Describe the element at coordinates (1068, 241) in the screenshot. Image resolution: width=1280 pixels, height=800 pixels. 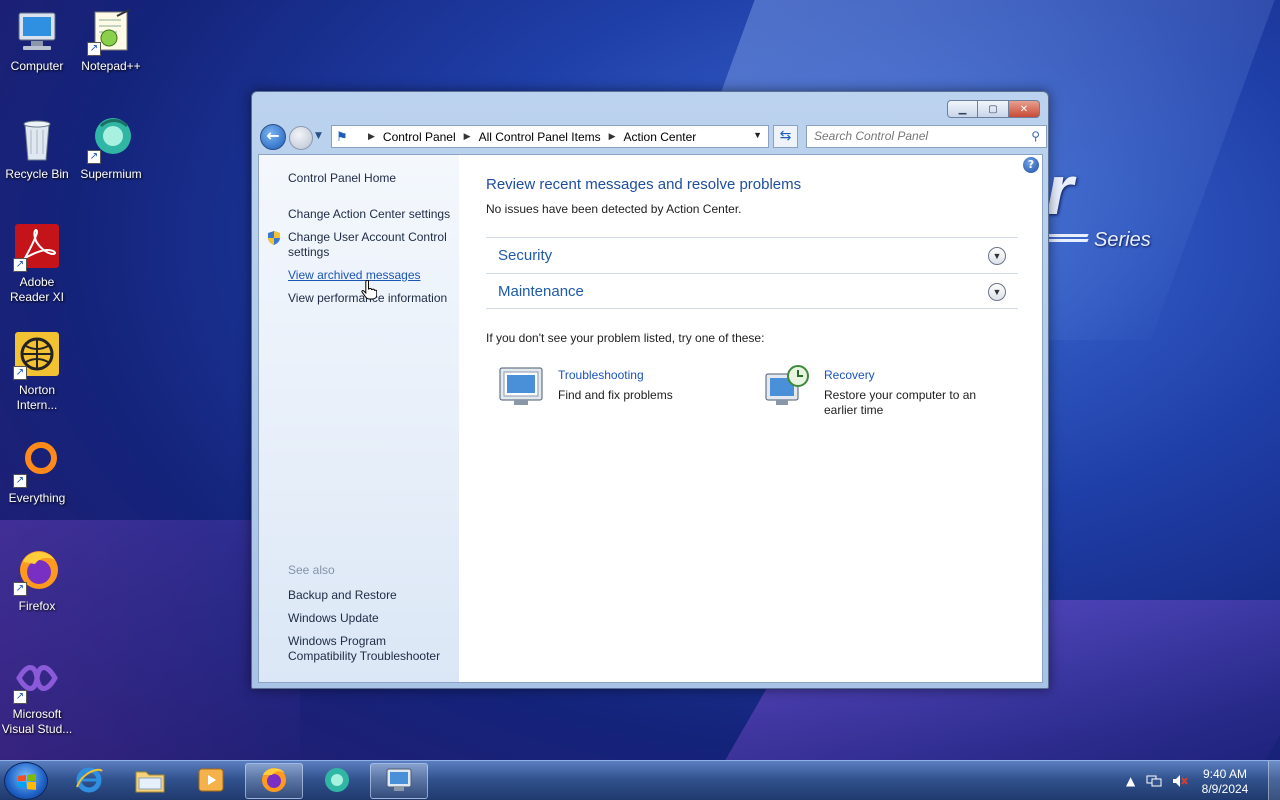
I see `wallpaper-logo-lines` at that location.